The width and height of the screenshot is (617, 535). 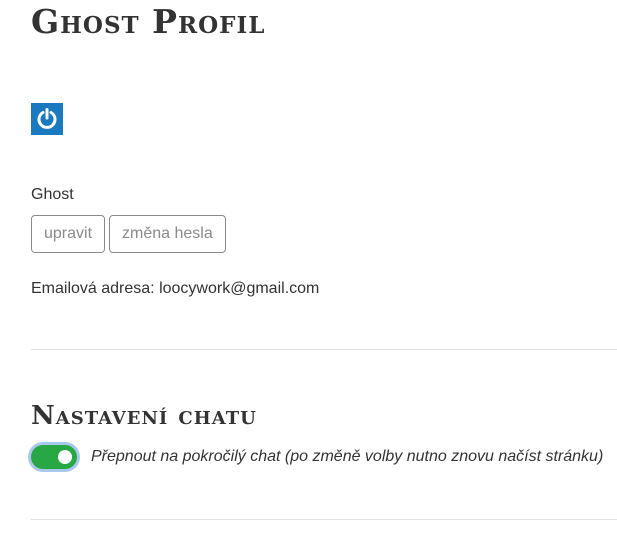 I want to click on toggle-knob, so click(x=65, y=457).